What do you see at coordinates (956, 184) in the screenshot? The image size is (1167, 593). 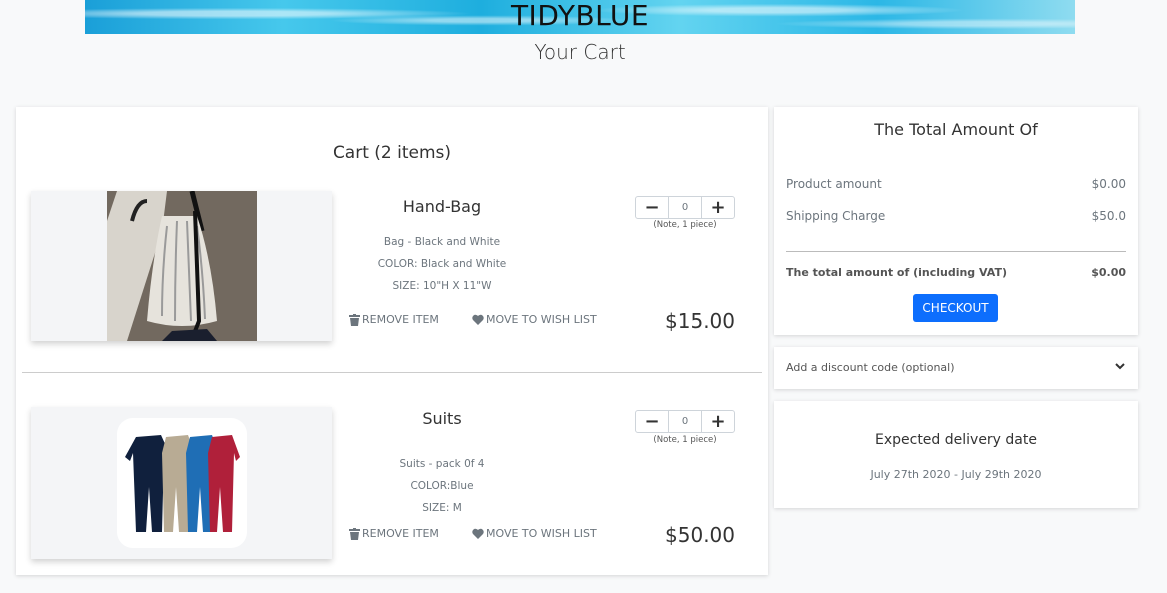 I see `product-amount-row: Product amount $0.00` at bounding box center [956, 184].